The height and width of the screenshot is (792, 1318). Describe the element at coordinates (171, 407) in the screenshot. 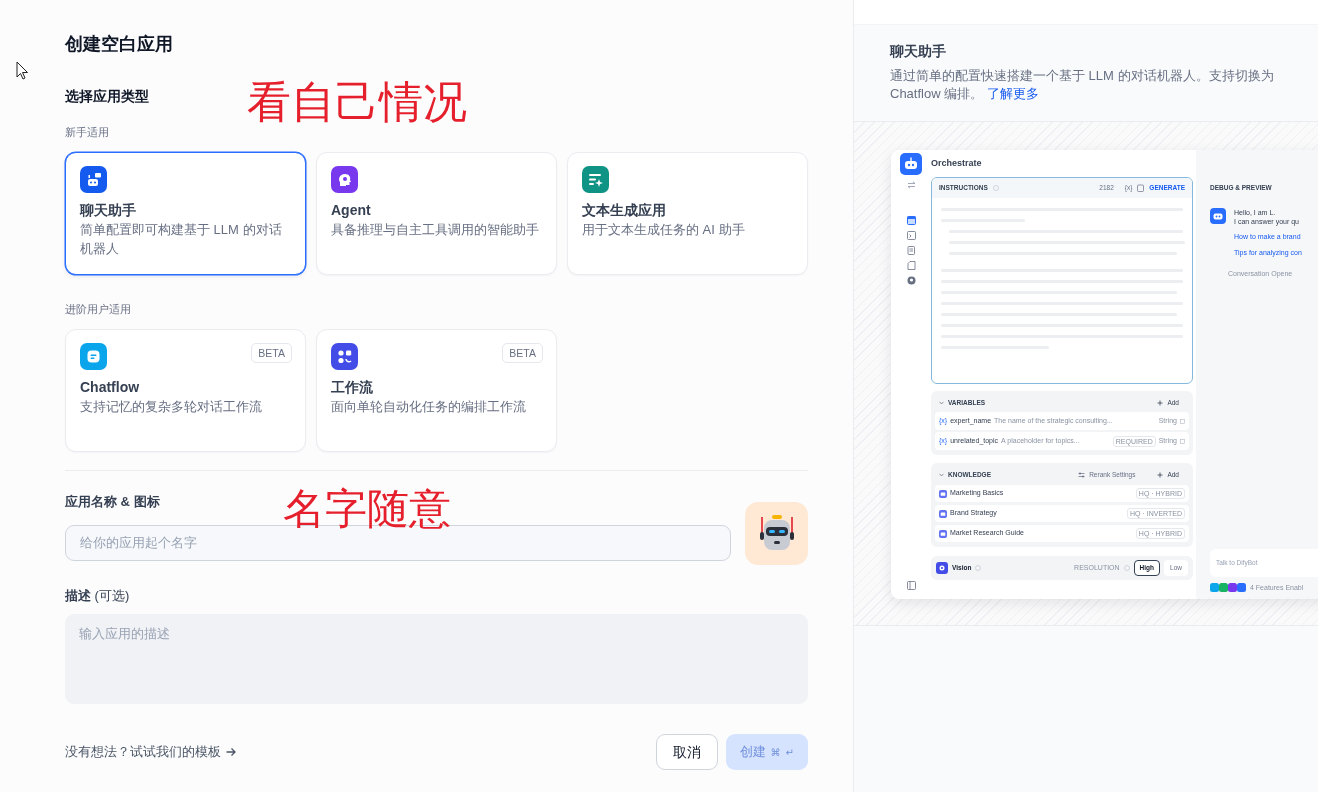

I see `card-description: 支持记忆的复杂多轮对话工作流` at that location.